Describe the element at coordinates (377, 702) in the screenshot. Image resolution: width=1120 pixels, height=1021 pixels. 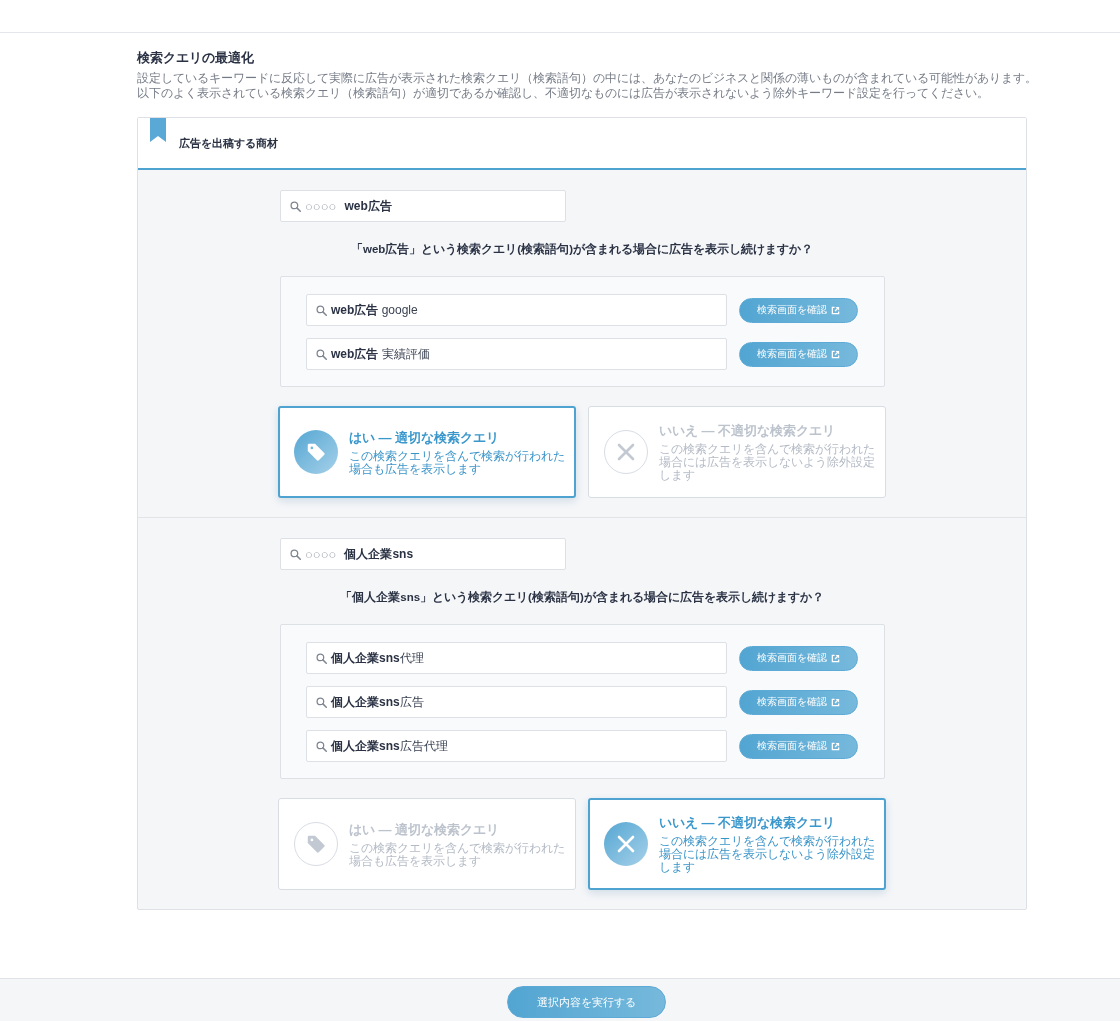
I see `query-text: 個人企業sns広告` at that location.